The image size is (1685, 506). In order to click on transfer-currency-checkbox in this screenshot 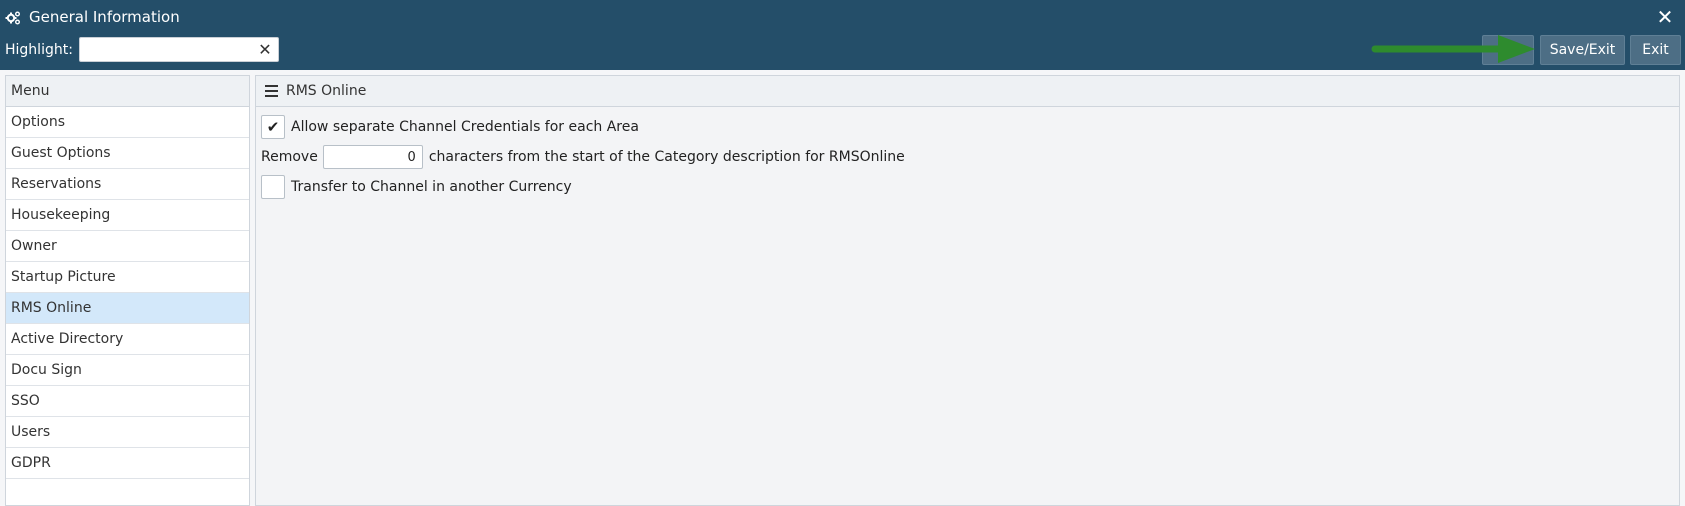, I will do `click(273, 187)`.